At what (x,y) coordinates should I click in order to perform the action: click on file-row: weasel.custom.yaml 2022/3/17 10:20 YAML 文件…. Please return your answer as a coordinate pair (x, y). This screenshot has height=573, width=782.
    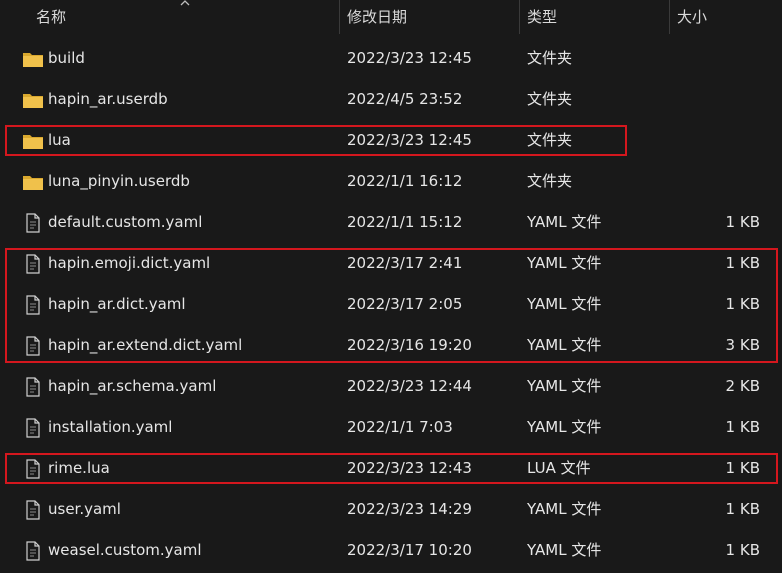
    Looking at the image, I should click on (391, 550).